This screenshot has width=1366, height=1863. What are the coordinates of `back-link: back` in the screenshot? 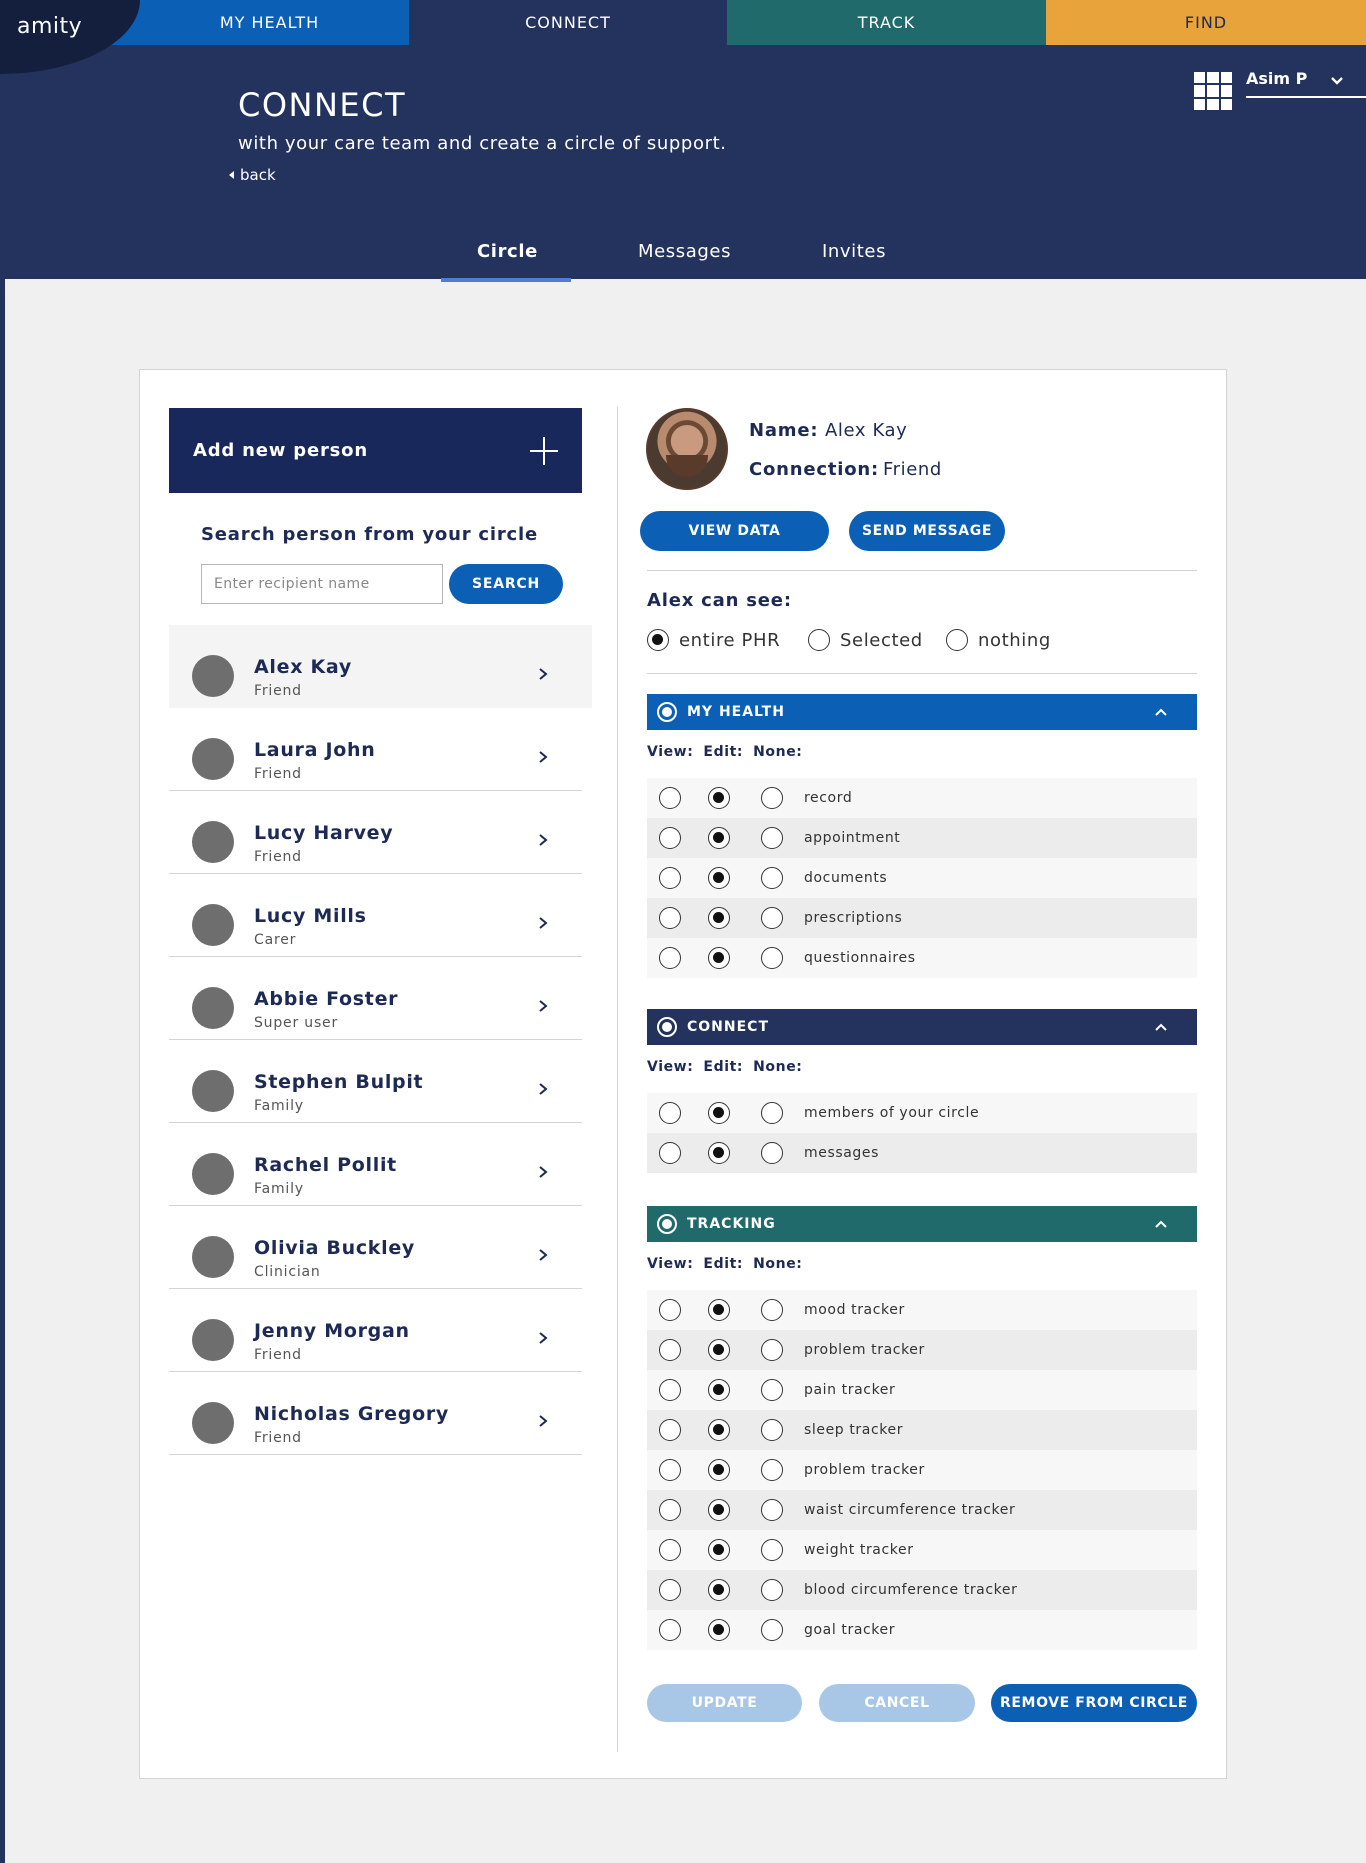 It's located at (252, 175).